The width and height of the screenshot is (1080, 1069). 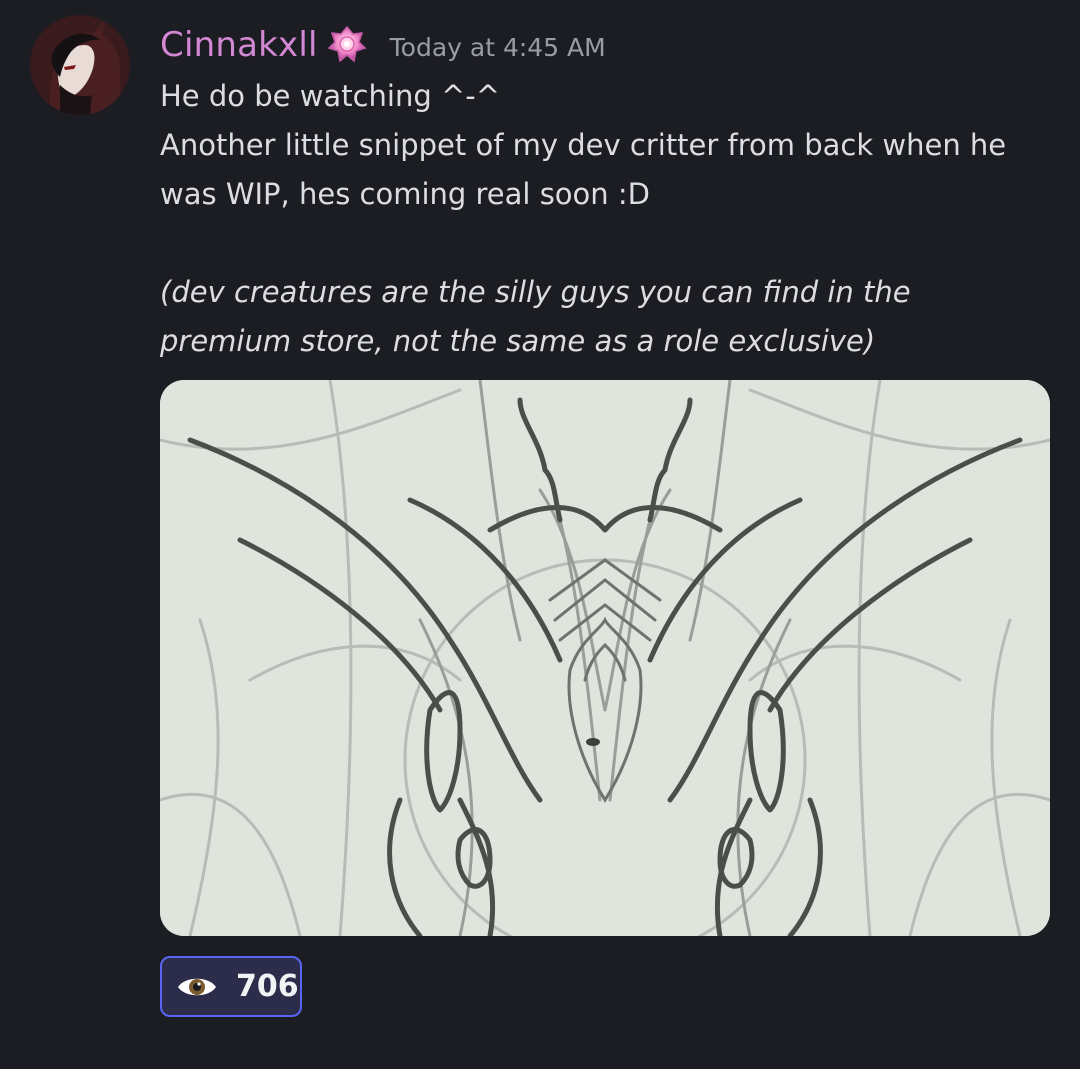 I want to click on message-line: was WIP, hes coming real soon :D, so click(x=405, y=194).